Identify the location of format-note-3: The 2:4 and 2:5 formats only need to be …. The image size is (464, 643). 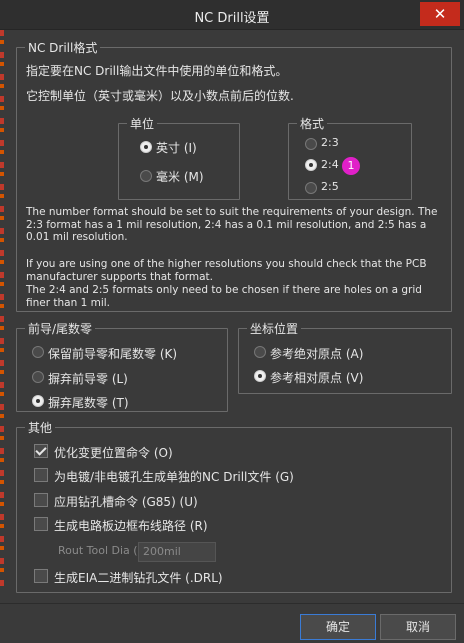
(224, 296).